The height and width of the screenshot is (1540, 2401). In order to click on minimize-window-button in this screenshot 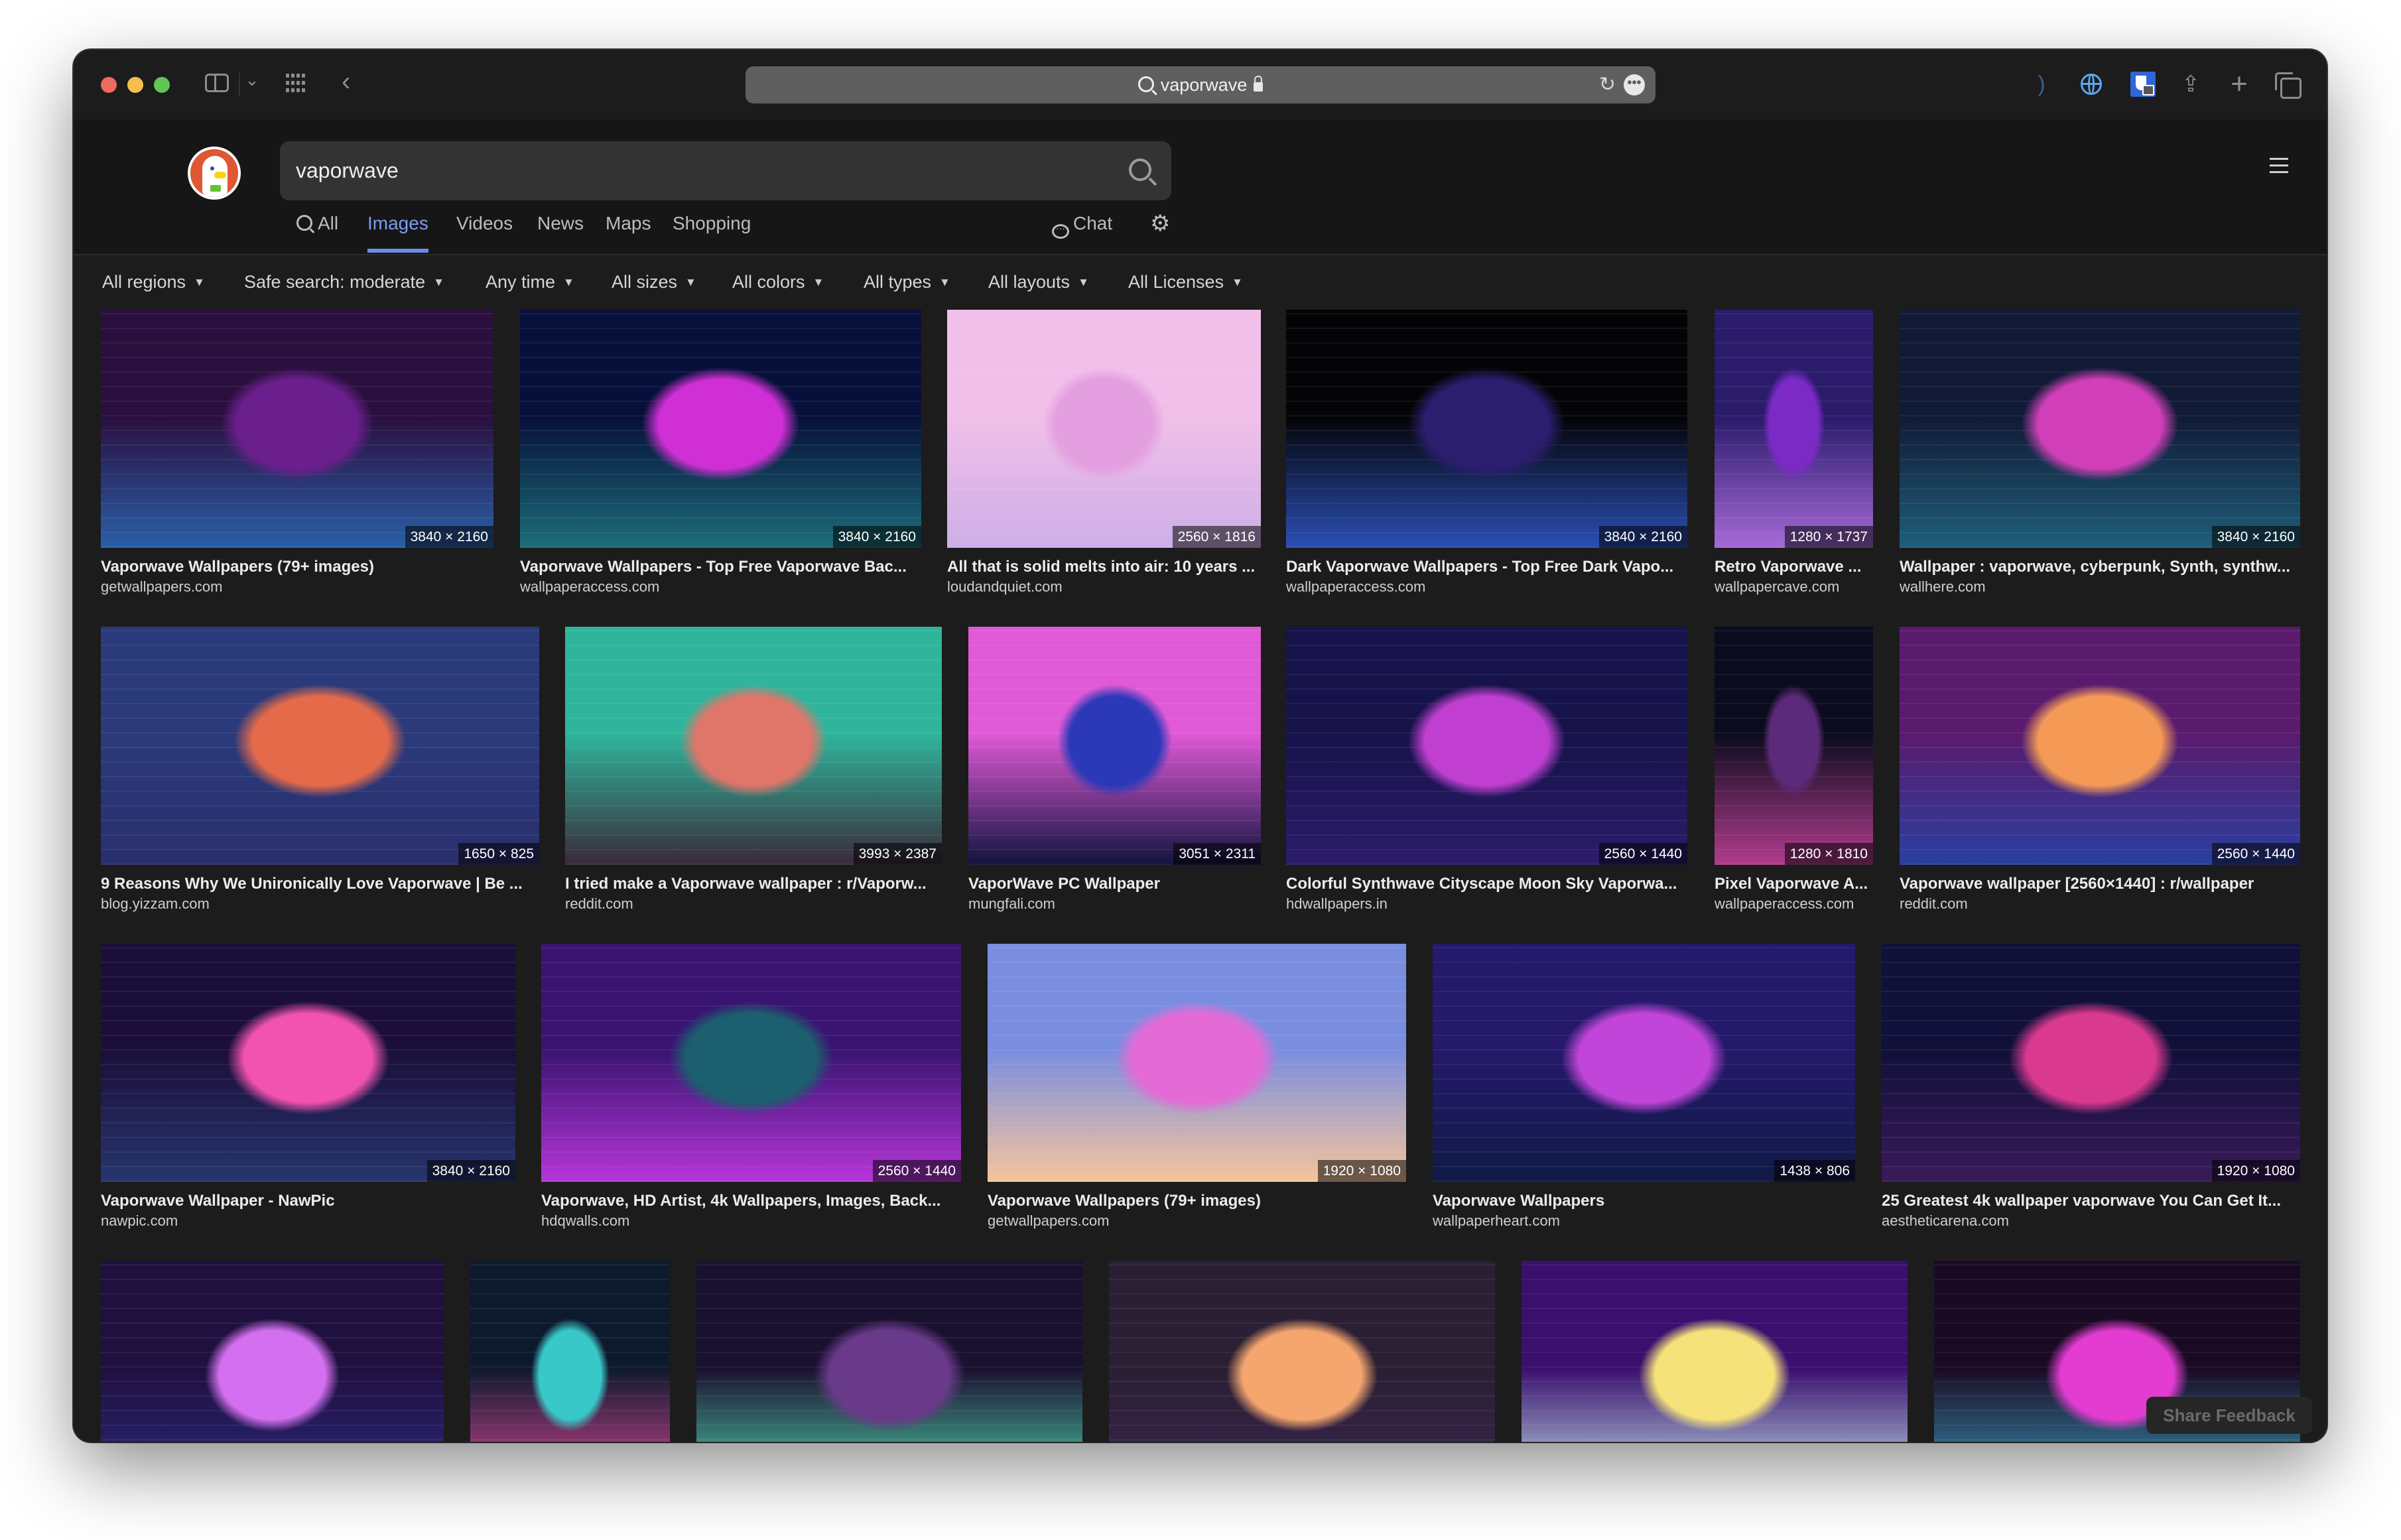, I will do `click(135, 85)`.